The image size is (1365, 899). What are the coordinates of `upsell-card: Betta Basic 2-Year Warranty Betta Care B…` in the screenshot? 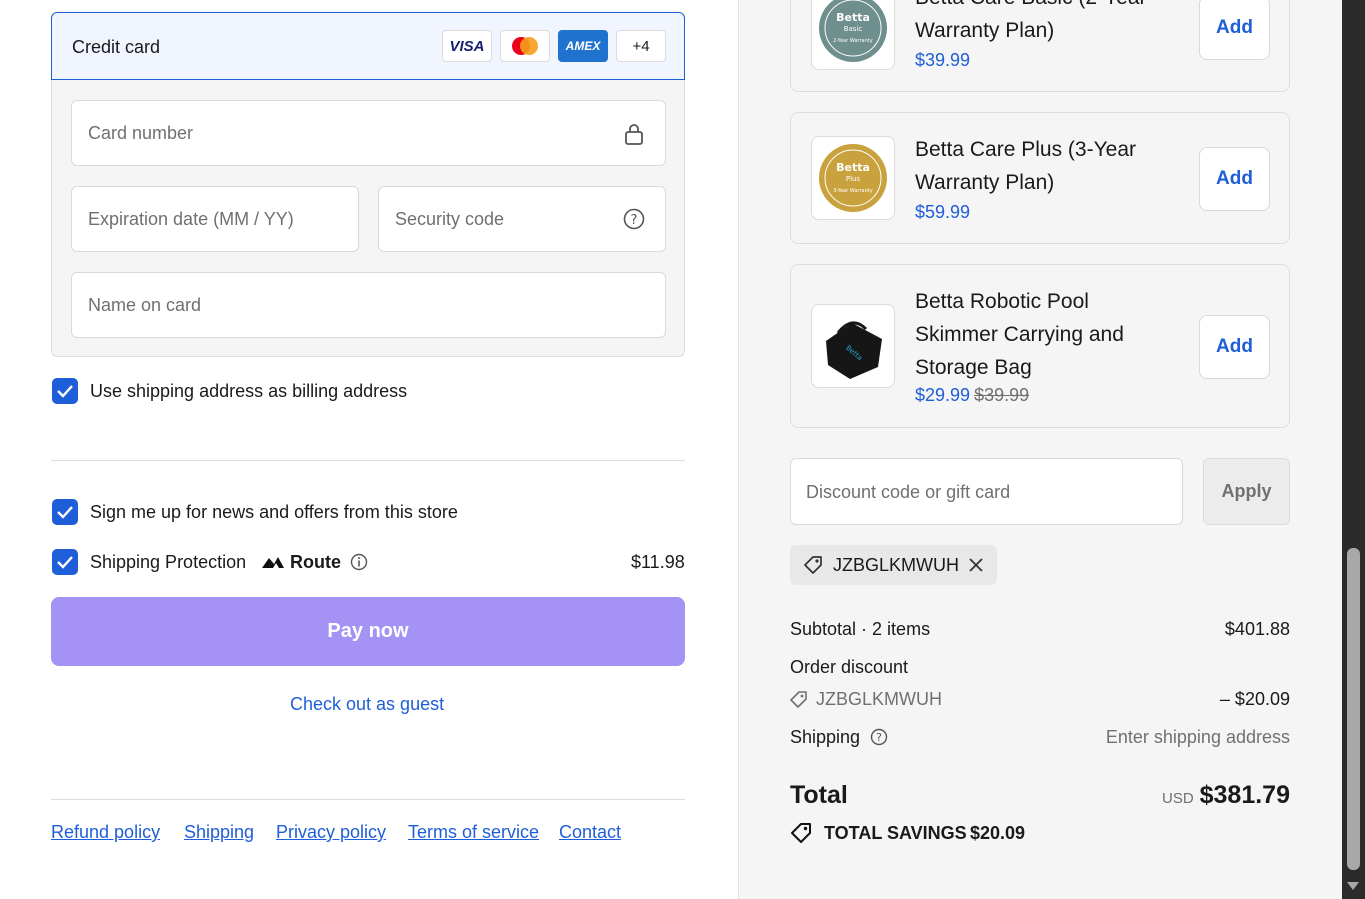 It's located at (1040, 46).